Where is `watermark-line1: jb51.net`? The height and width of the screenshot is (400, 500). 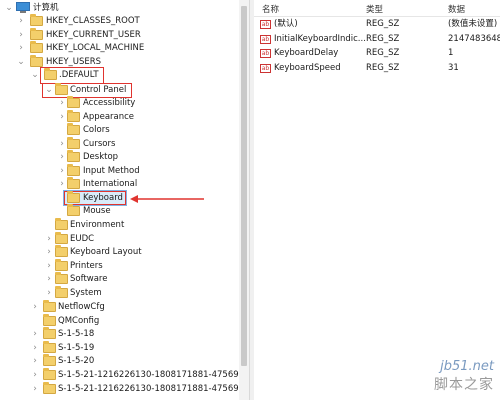 watermark-line1: jb51.net is located at coordinates (467, 366).